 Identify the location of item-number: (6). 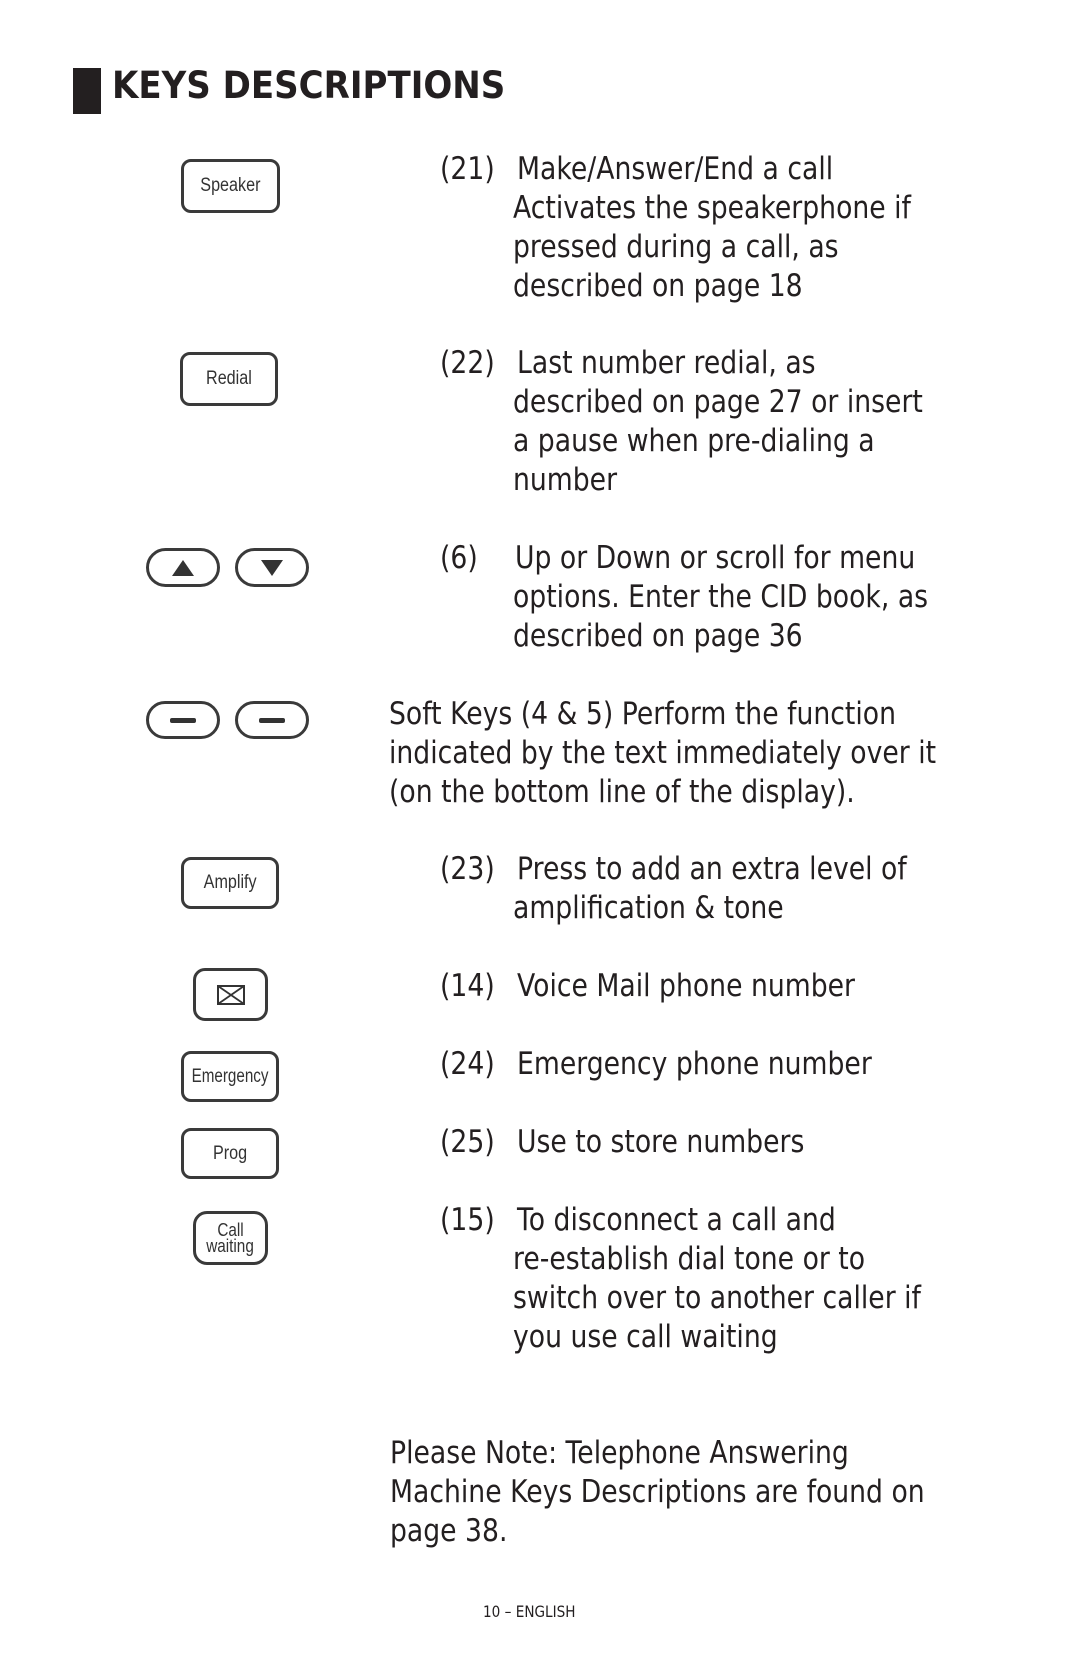
(459, 558).